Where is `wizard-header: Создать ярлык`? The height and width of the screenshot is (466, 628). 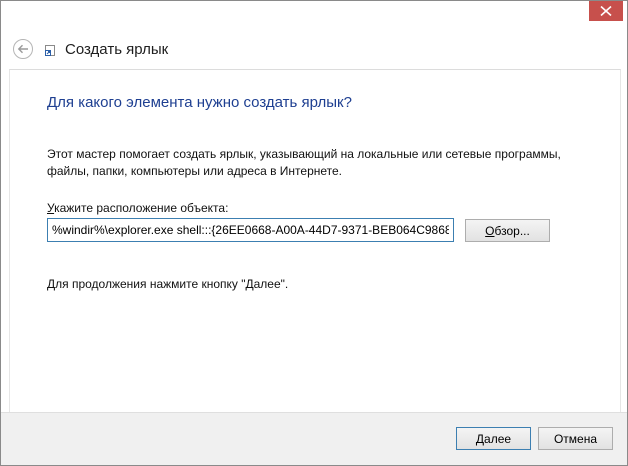 wizard-header: Создать ярлык is located at coordinates (314, 50).